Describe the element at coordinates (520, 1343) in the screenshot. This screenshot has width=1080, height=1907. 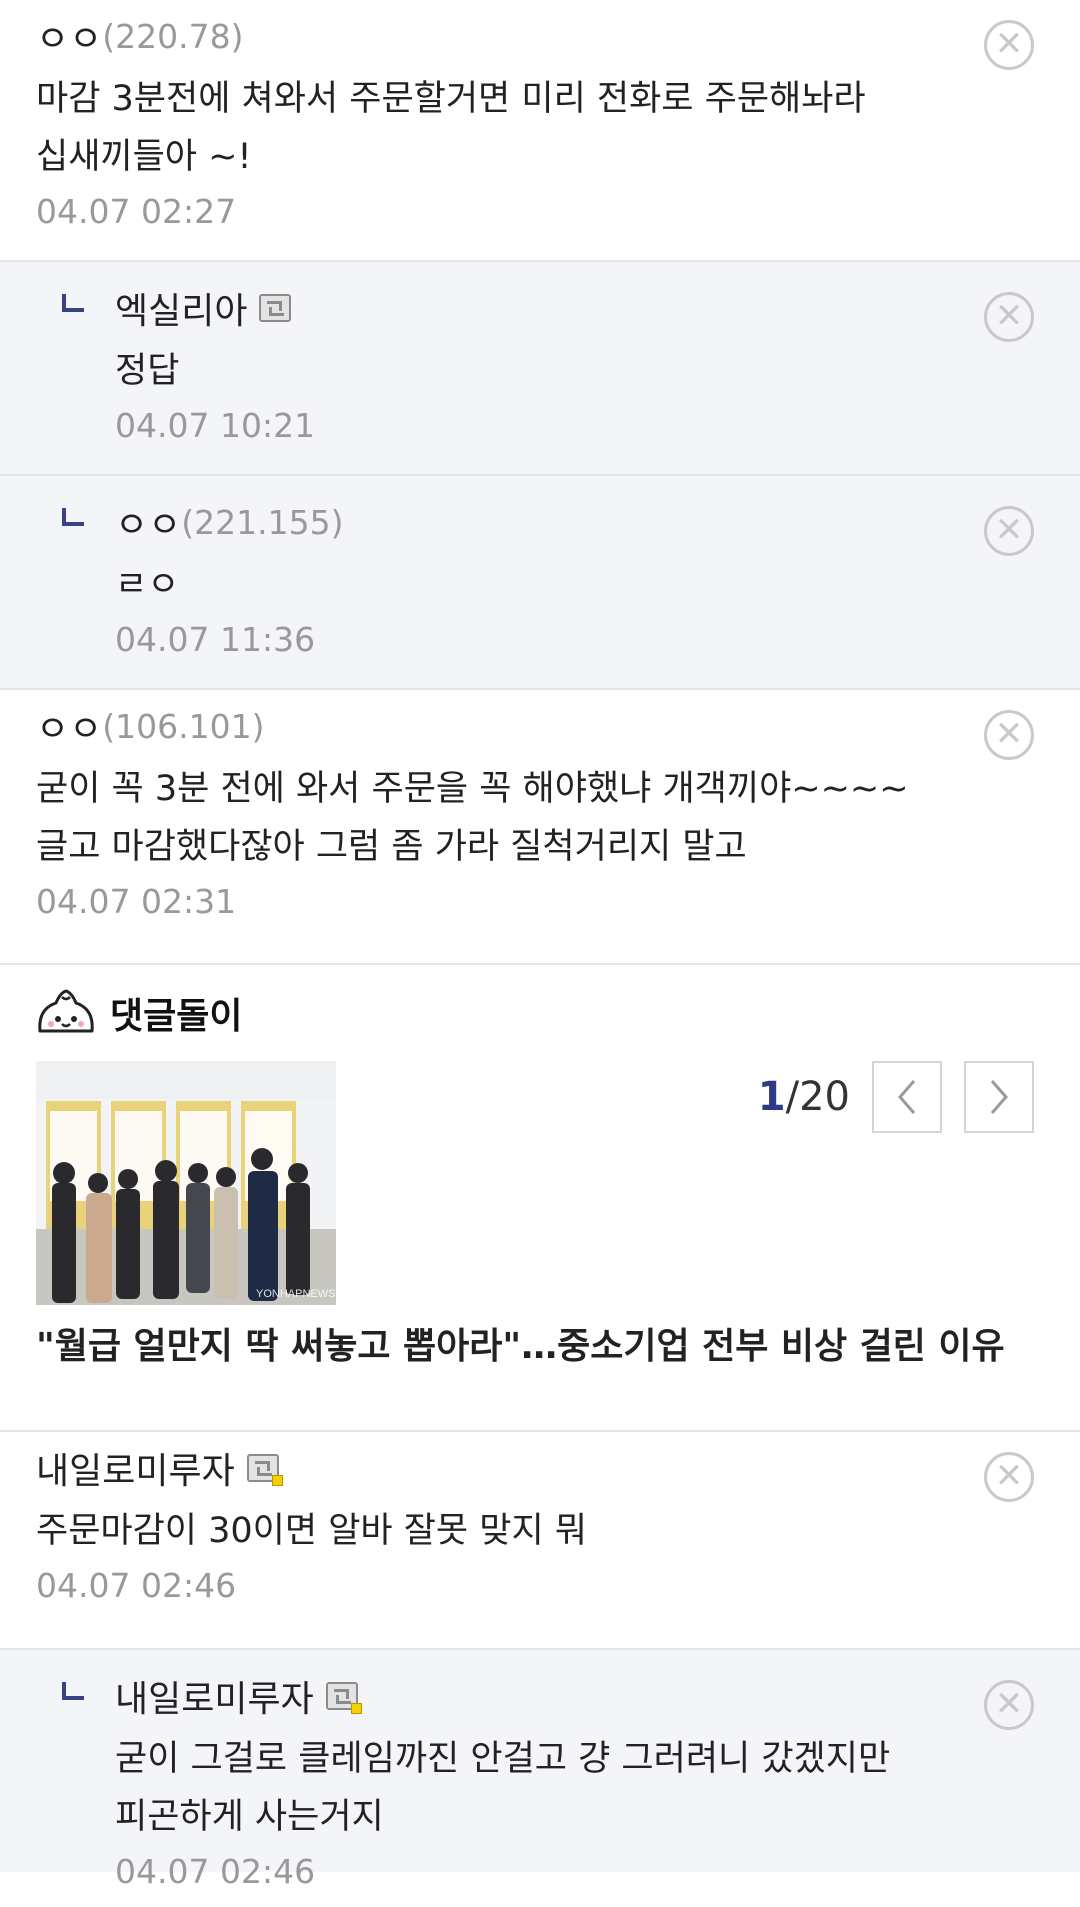
I see `news-headline-link: "월급 얼만지 딱 써놓고 뽑아라"…중소기업 전부 비상 걸린 이유` at that location.